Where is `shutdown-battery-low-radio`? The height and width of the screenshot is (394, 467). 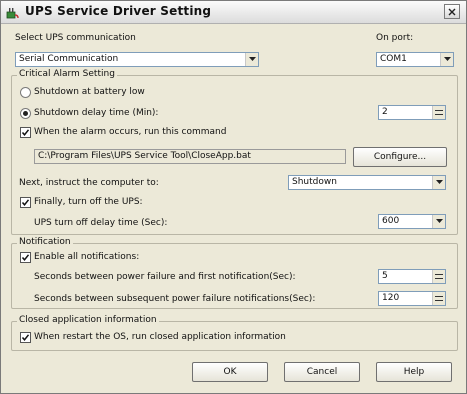
shutdown-battery-low-radio is located at coordinates (25, 92).